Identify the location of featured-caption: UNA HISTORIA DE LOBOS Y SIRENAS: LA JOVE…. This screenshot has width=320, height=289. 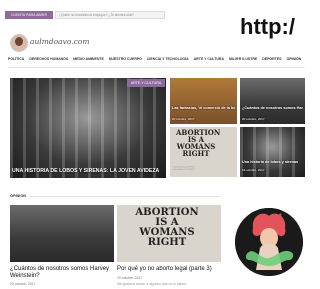
(88, 171).